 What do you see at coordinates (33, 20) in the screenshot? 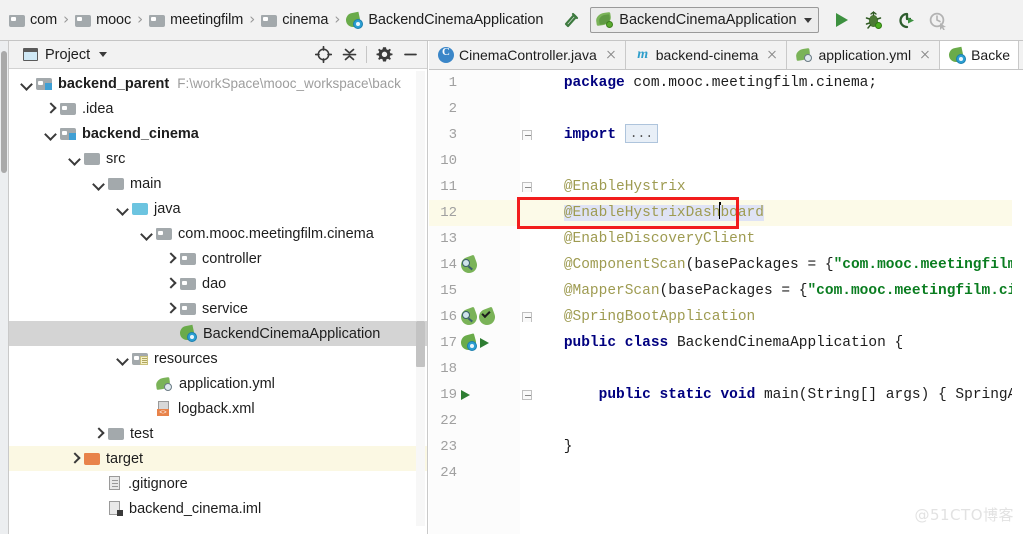
I see `breadcrumb-item-com: com` at bounding box center [33, 20].